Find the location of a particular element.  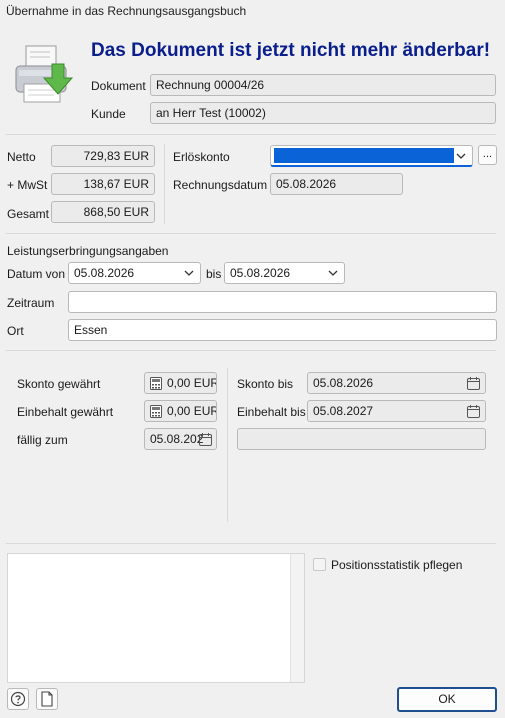

positionsstatistik-label: Positionsstatistik pflegen is located at coordinates (396, 565).